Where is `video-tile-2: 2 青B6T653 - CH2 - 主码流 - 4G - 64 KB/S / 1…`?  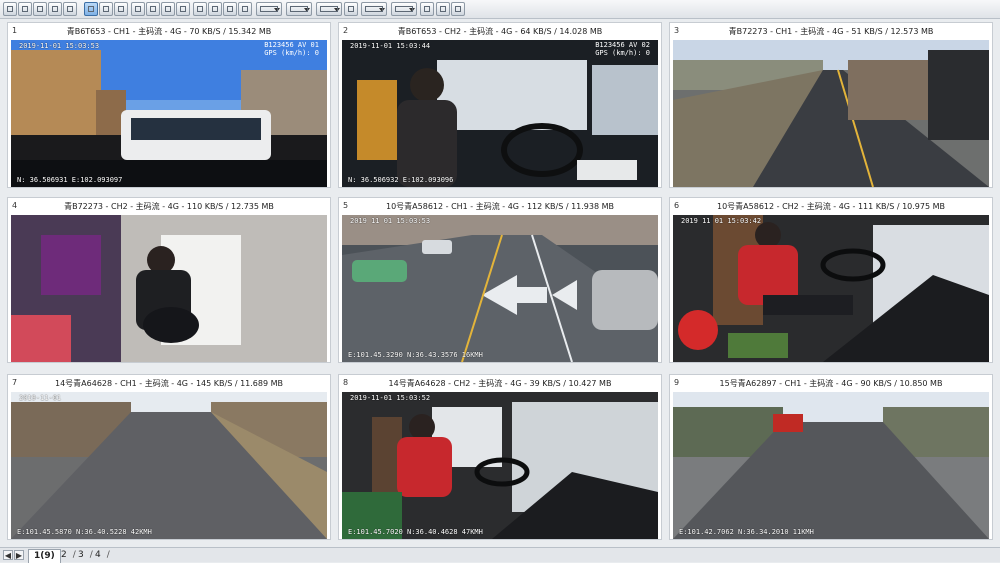 video-tile-2: 2 青B6T653 - CH2 - 主码流 - 4G - 64 KB/S / 1… is located at coordinates (500, 105).